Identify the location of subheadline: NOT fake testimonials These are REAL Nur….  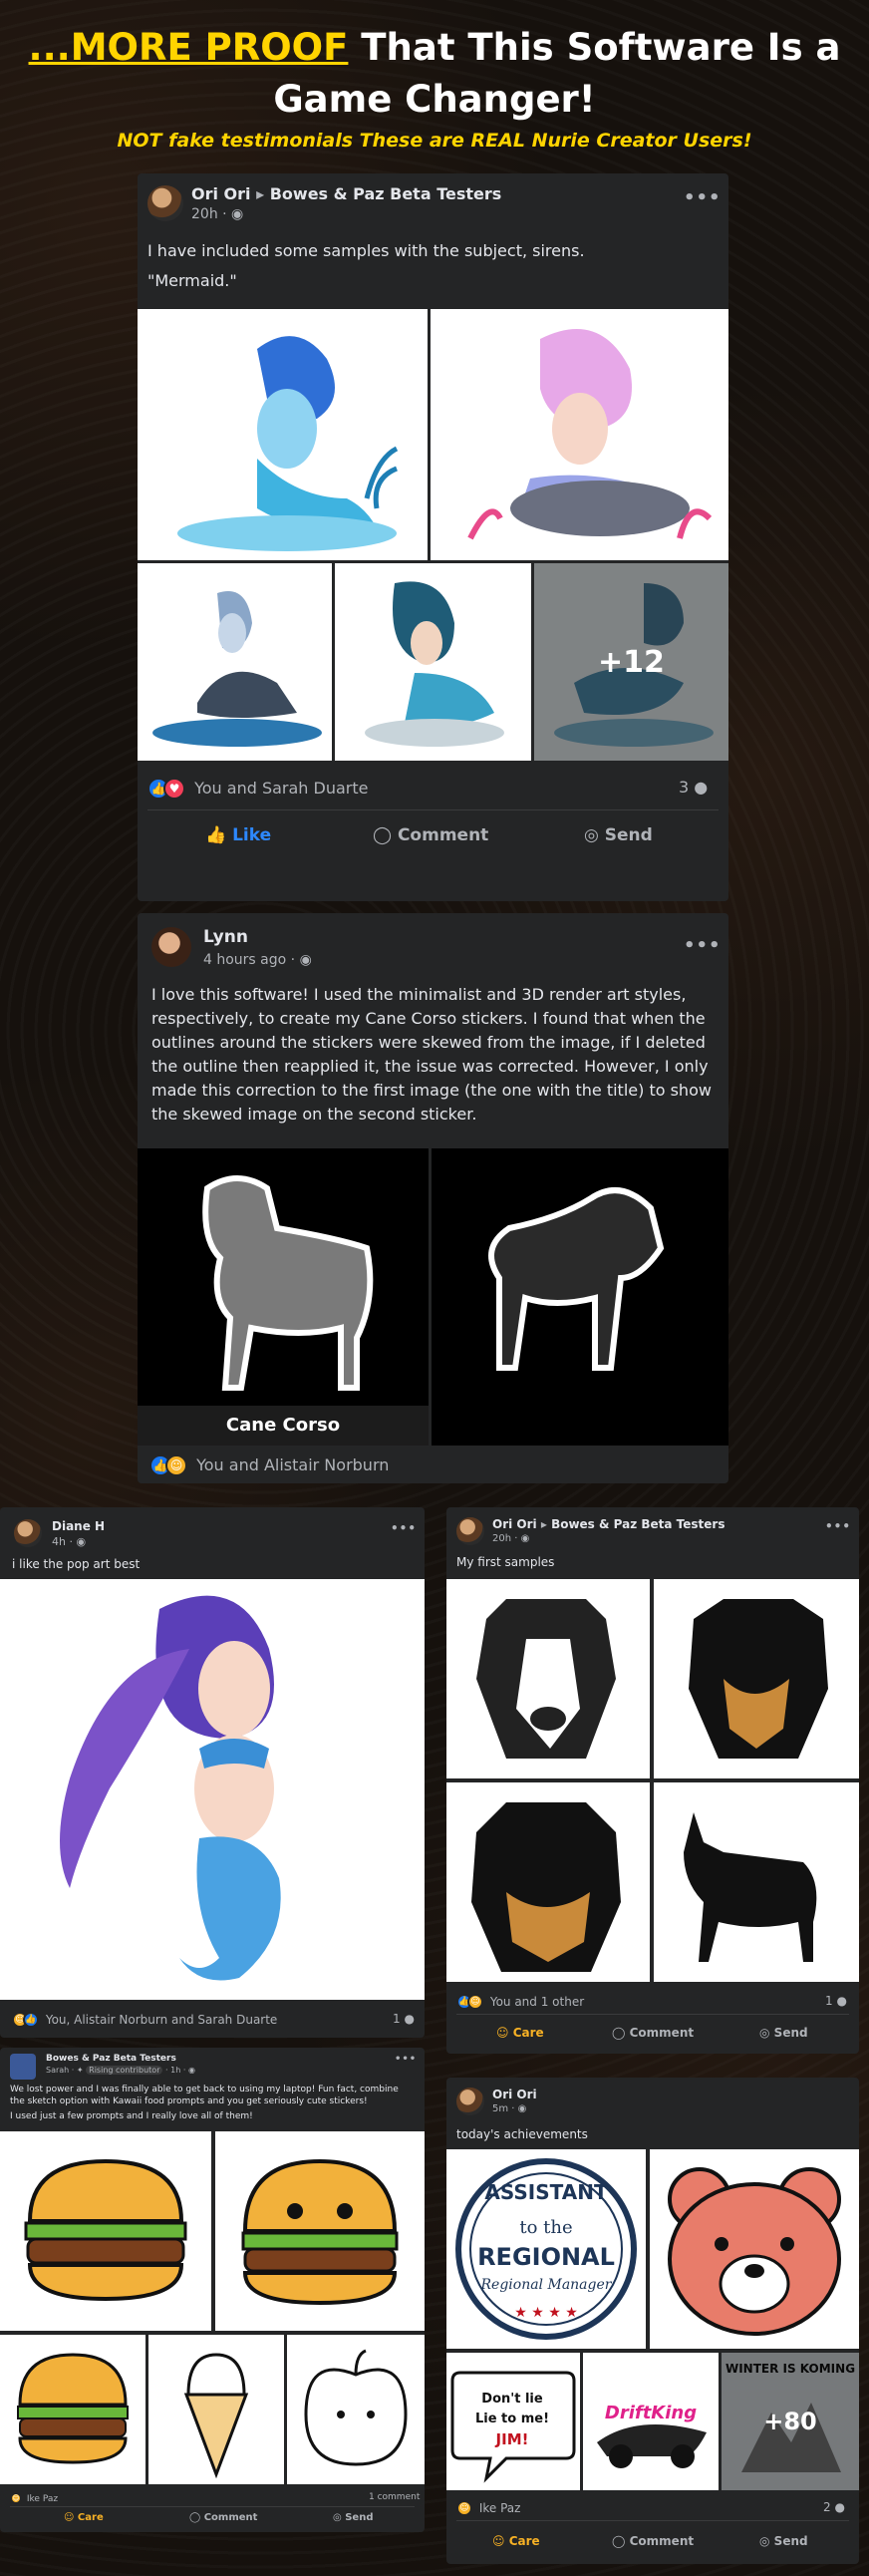
(434, 141).